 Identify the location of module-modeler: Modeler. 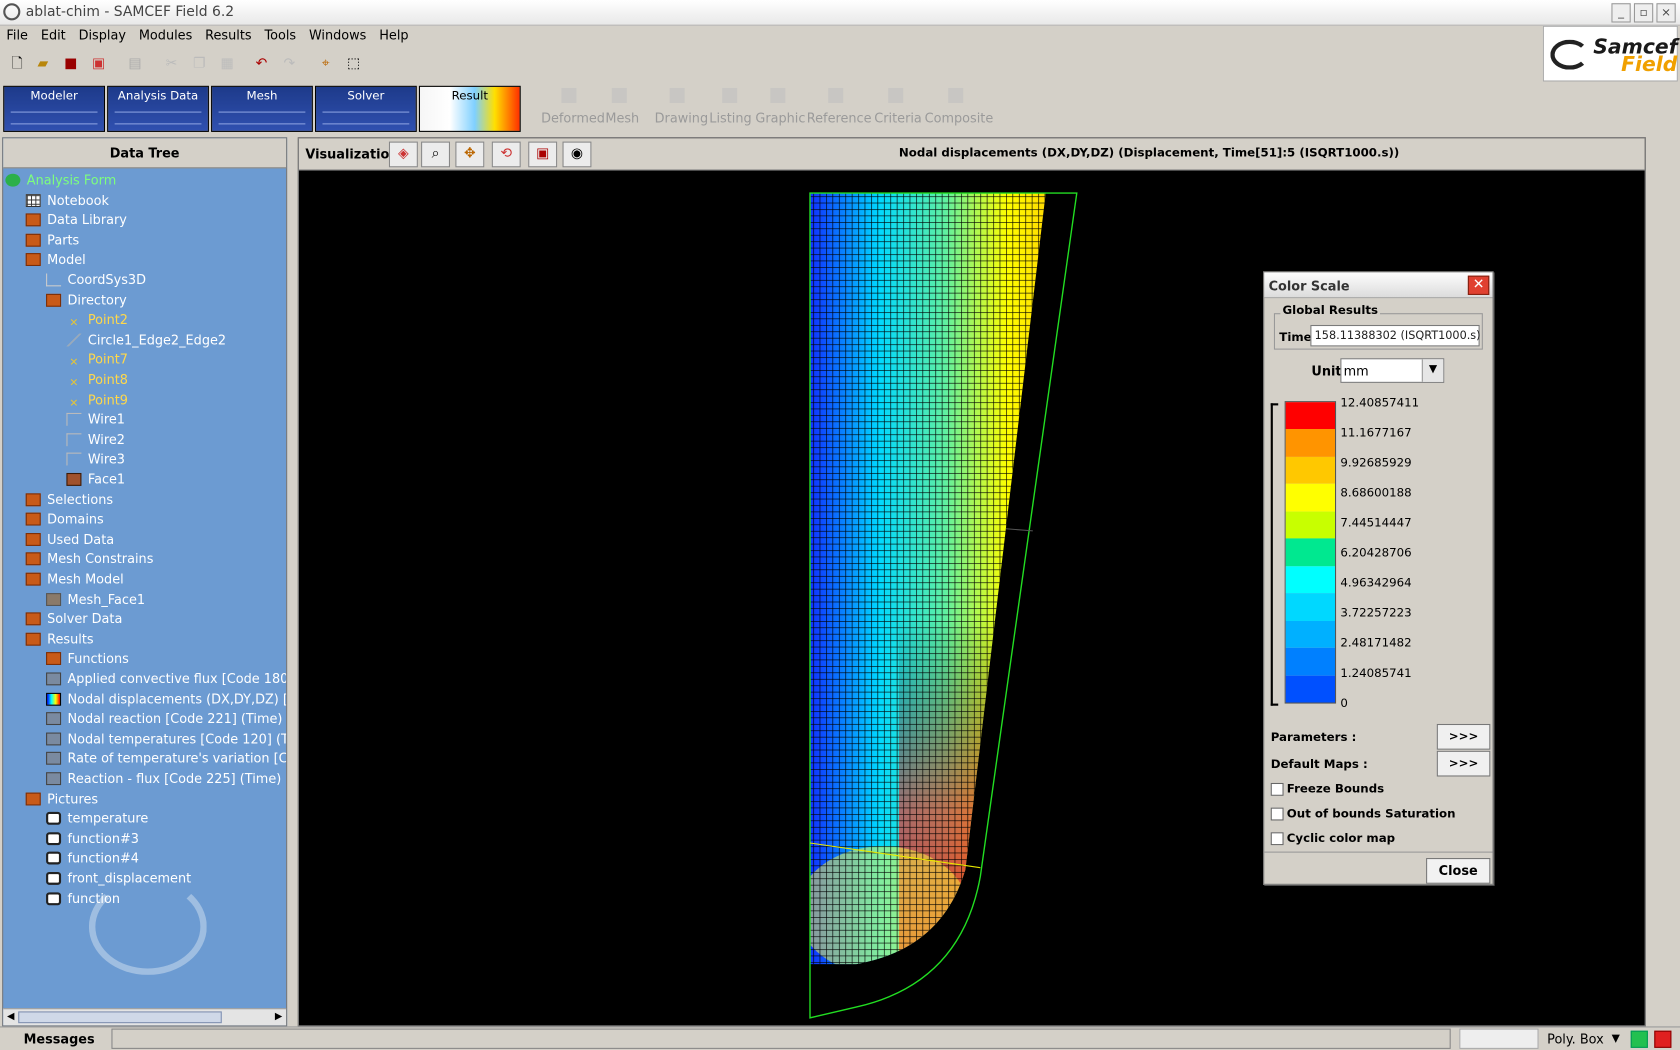
(54, 108).